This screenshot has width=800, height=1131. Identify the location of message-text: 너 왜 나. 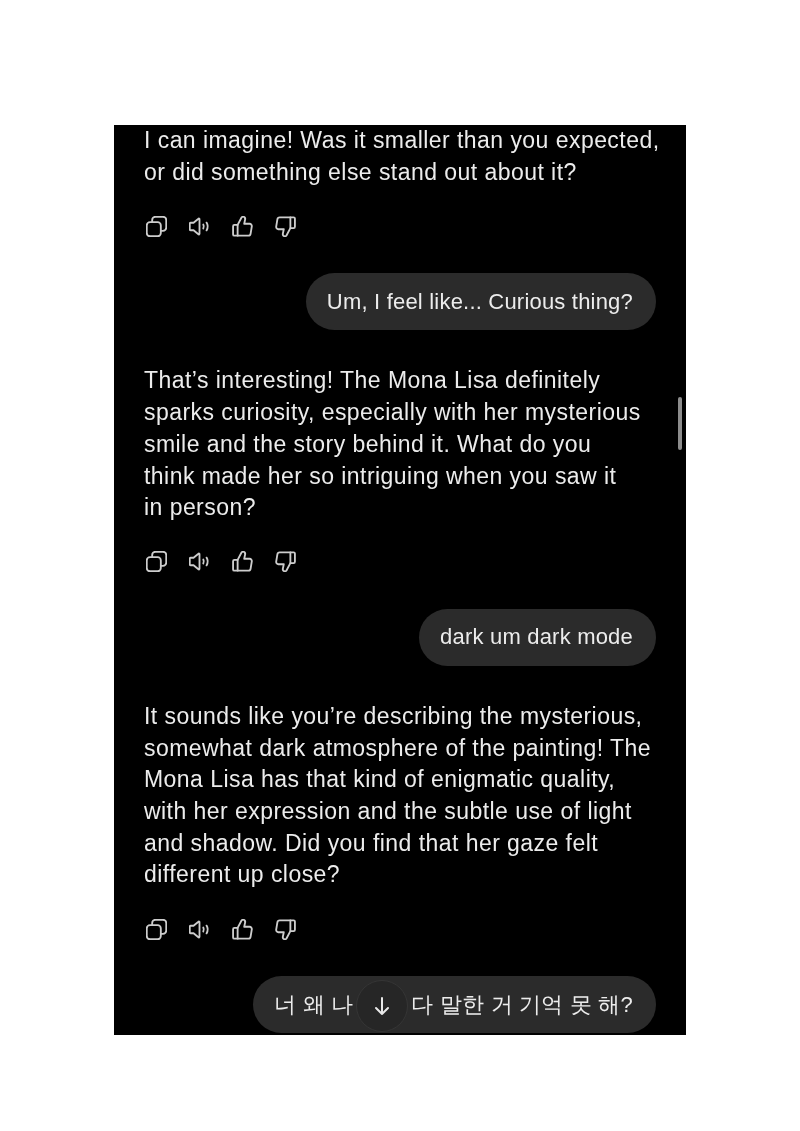
(314, 1004).